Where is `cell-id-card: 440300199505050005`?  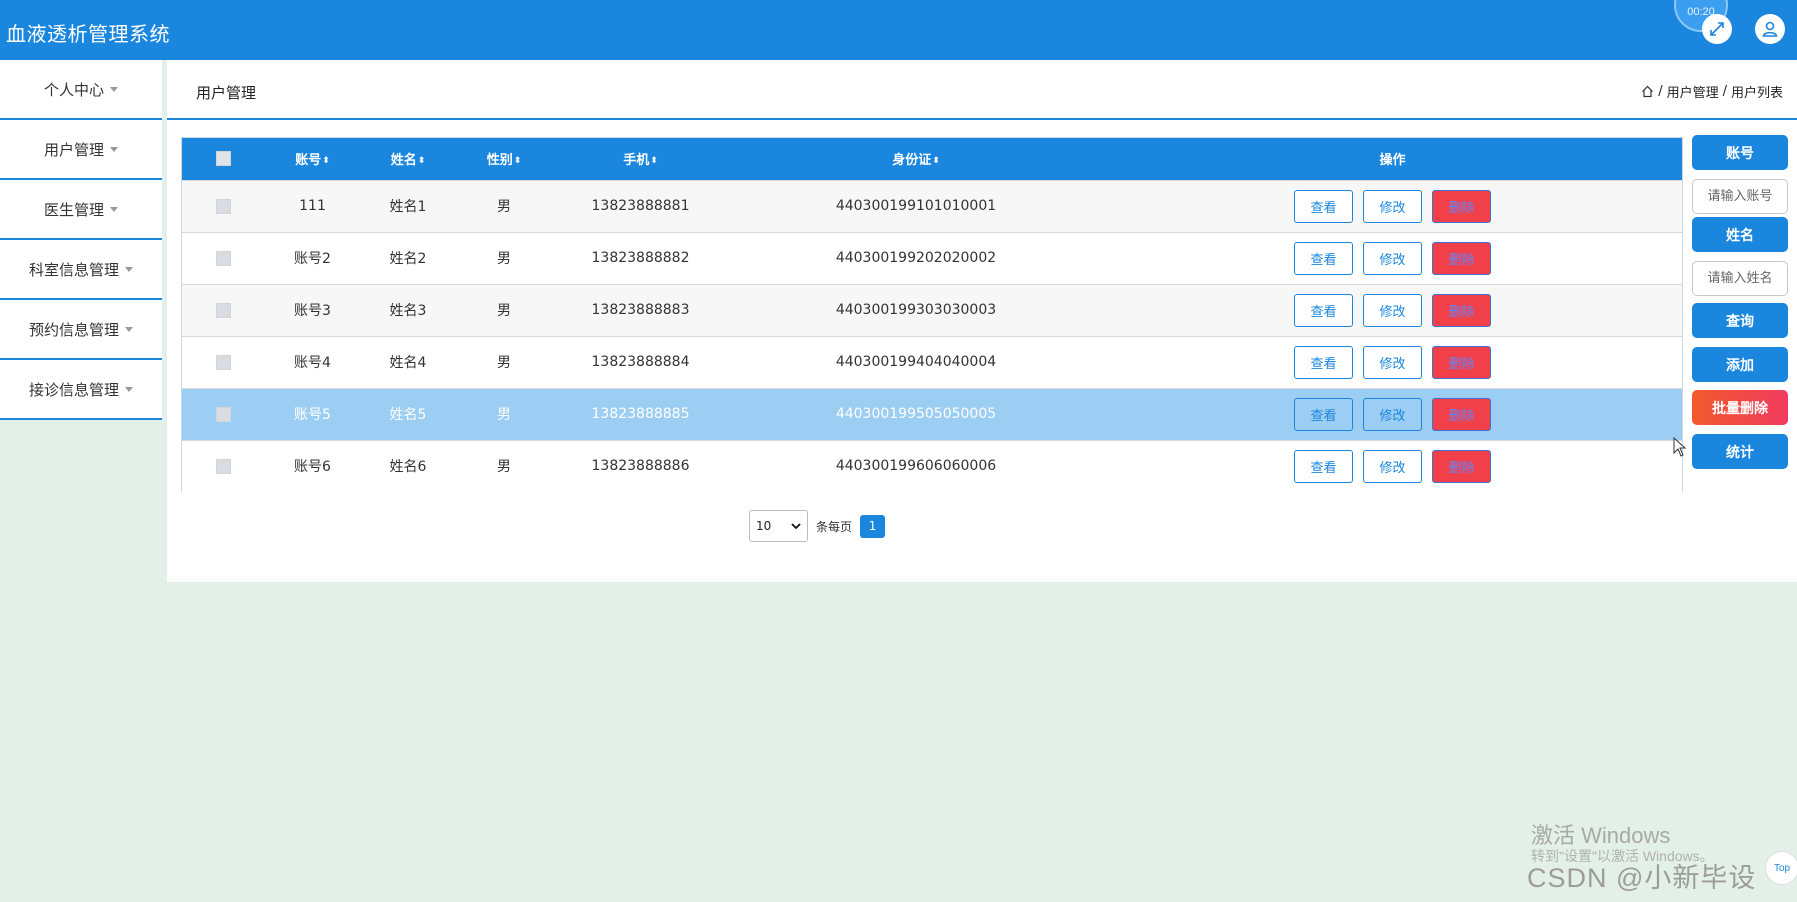
cell-id-card: 440300199505050005 is located at coordinates (916, 414).